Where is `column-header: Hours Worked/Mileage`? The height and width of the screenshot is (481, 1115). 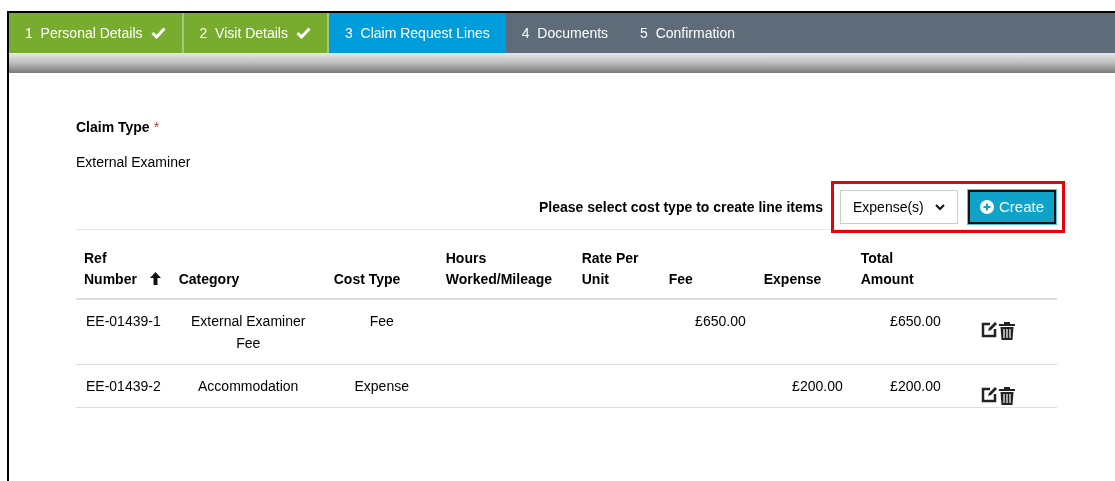
column-header: Hours Worked/Mileage is located at coordinates (505, 269).